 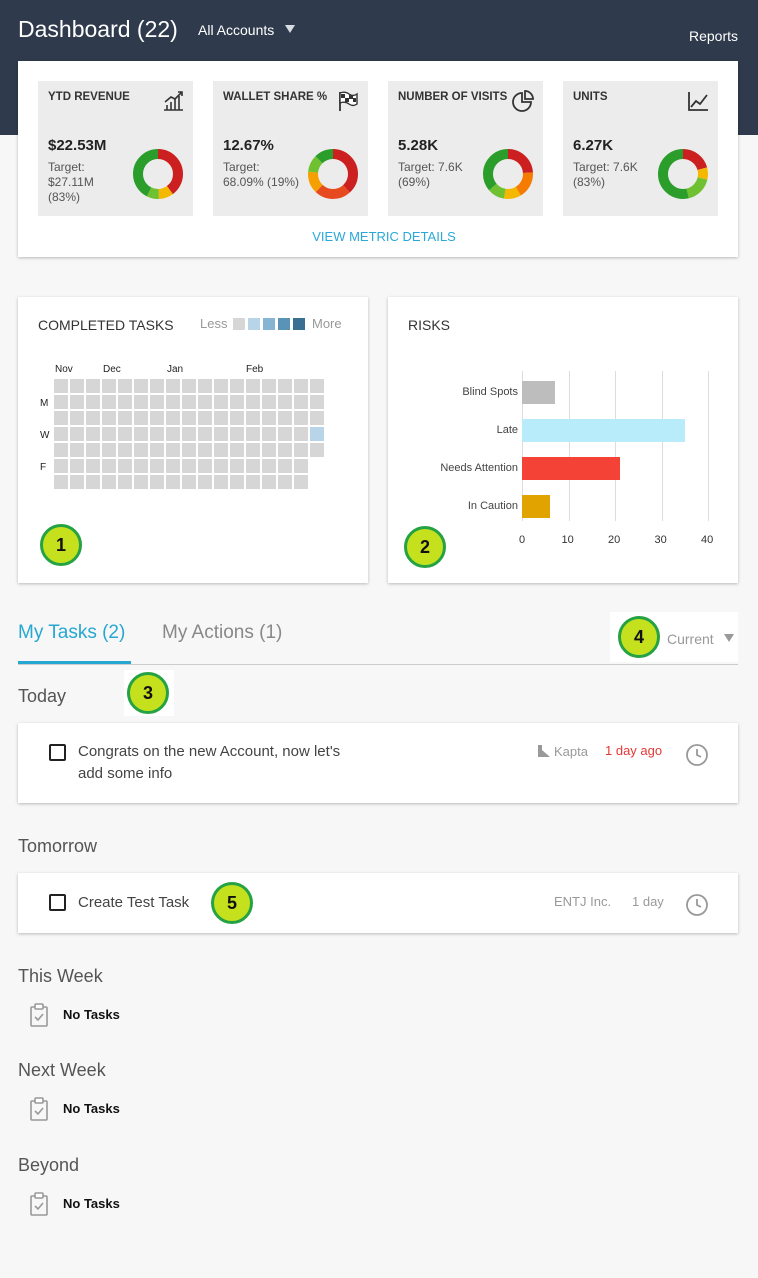 What do you see at coordinates (713, 36) in the screenshot?
I see `reports-link: Reports` at bounding box center [713, 36].